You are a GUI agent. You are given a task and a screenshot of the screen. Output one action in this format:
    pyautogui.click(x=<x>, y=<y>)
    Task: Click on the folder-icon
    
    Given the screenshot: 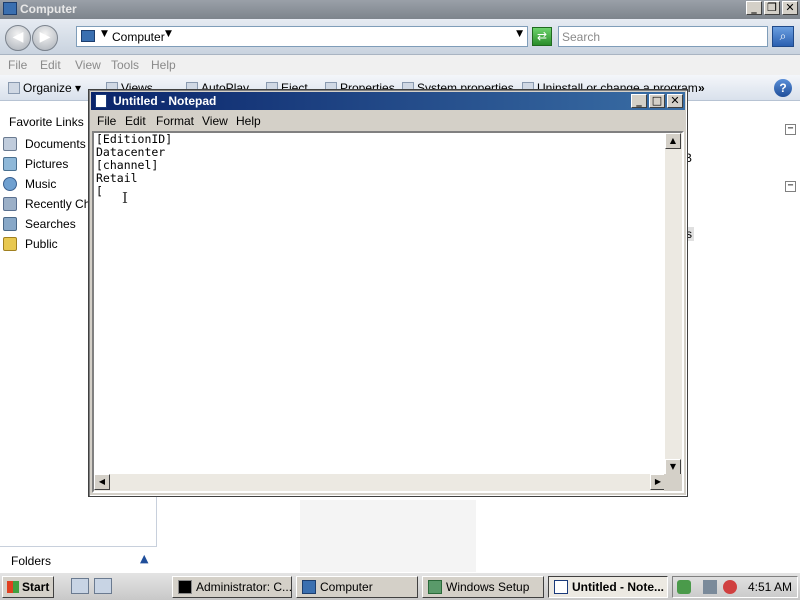 What is the action you would take?
    pyautogui.click(x=10, y=244)
    